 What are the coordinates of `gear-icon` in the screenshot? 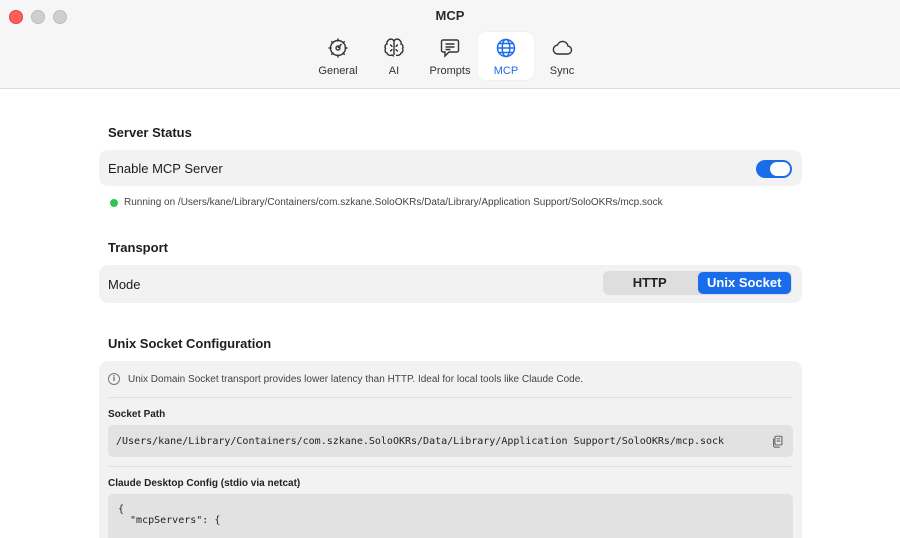 It's located at (338, 48).